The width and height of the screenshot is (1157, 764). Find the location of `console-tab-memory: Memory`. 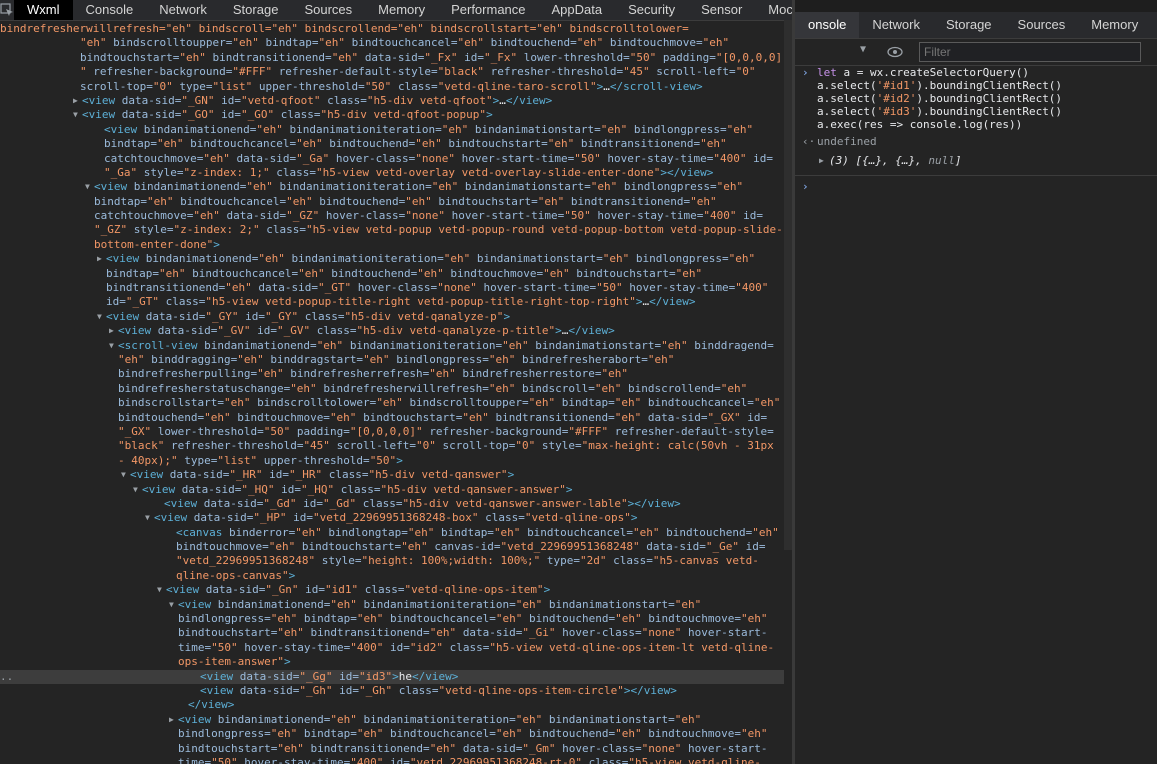

console-tab-memory: Memory is located at coordinates (1114, 25).